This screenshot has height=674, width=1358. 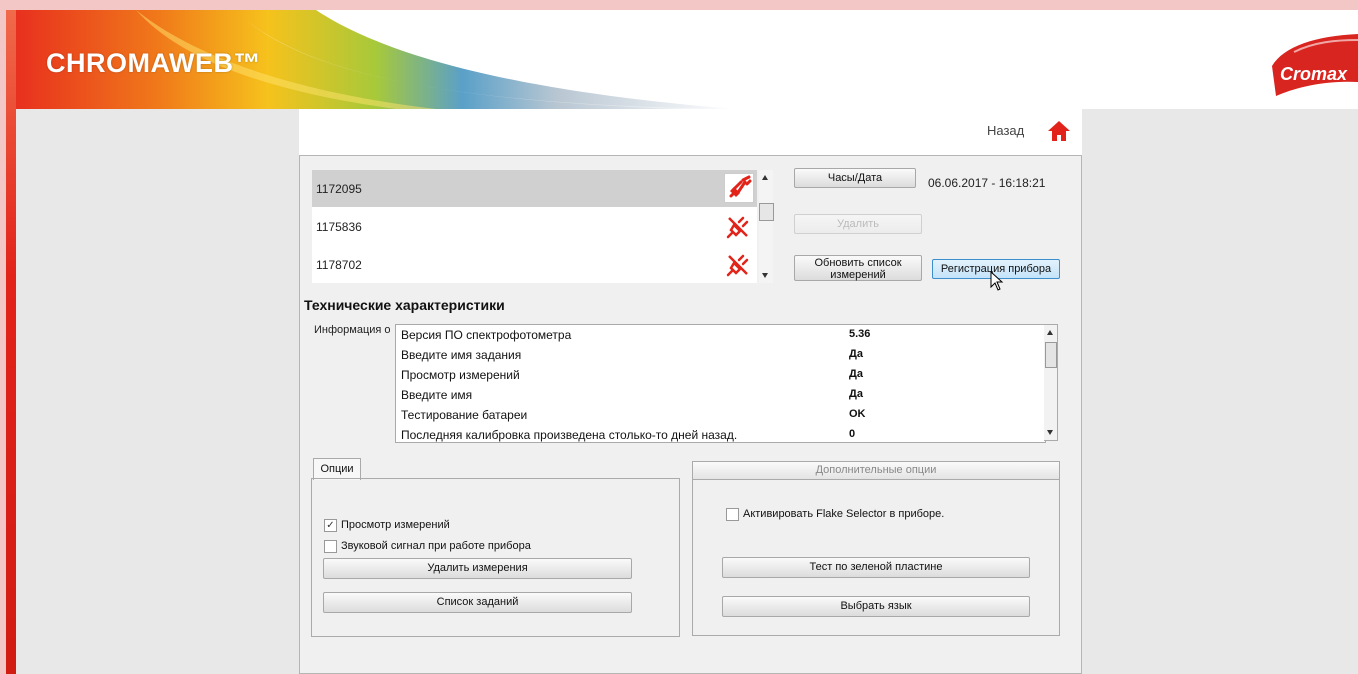 I want to click on left-accent-bar, so click(x=11, y=342).